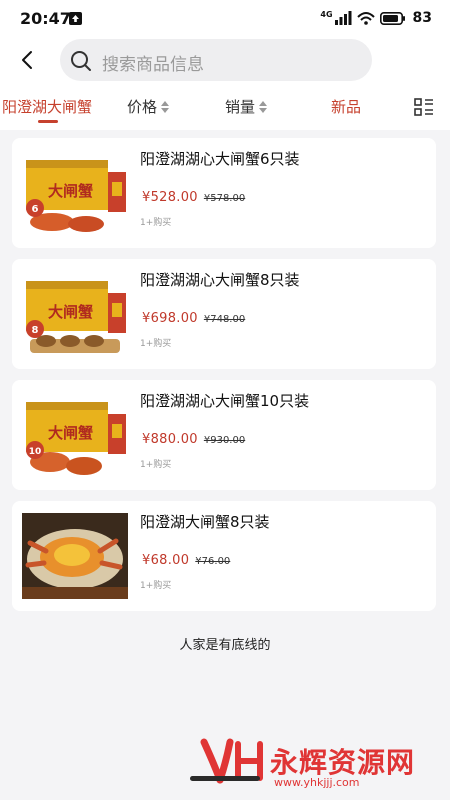 The width and height of the screenshot is (450, 800). I want to click on product-image: 大闸蟹 6, so click(75, 193).